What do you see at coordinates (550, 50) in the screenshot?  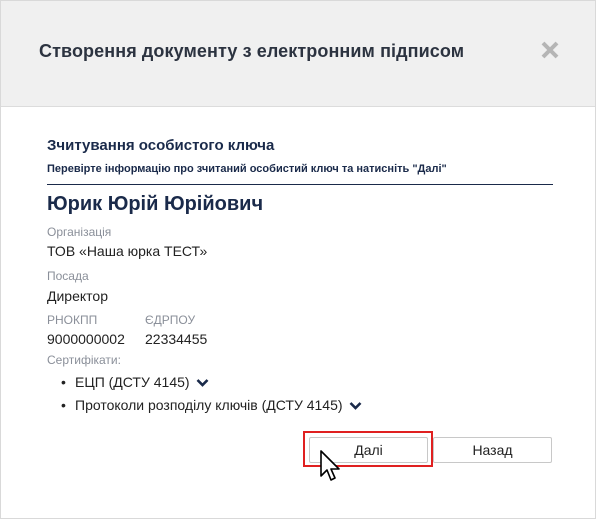 I see `close-icon` at bounding box center [550, 50].